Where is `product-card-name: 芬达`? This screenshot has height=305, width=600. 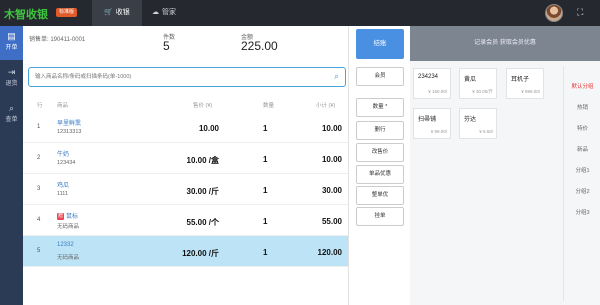
product-card-name: 芬达 is located at coordinates (470, 120).